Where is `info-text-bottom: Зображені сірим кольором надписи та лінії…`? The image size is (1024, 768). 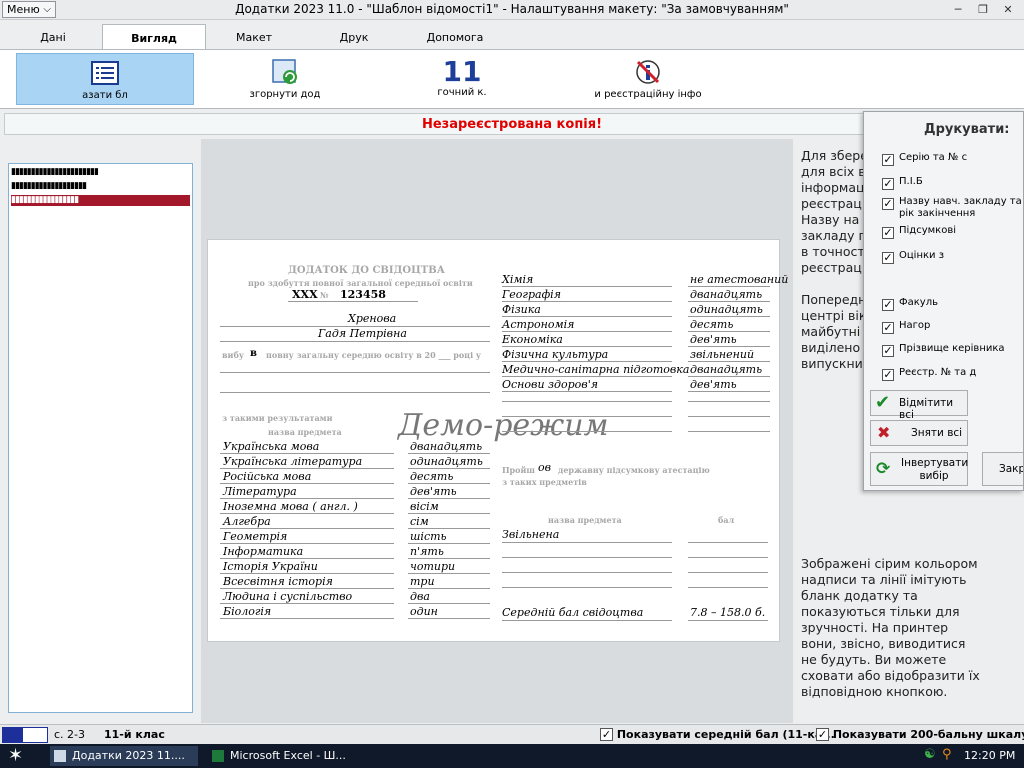
info-text-bottom: Зображені сірим кольором надписи та лінії… is located at coordinates (890, 628).